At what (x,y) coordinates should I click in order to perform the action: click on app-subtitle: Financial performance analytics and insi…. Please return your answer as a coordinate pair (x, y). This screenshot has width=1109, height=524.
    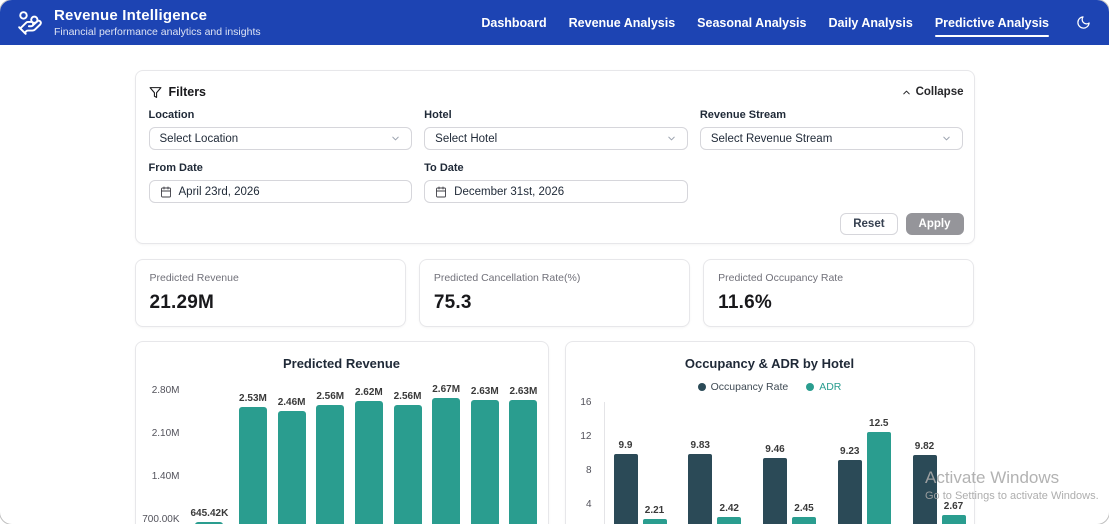
    Looking at the image, I should click on (157, 32).